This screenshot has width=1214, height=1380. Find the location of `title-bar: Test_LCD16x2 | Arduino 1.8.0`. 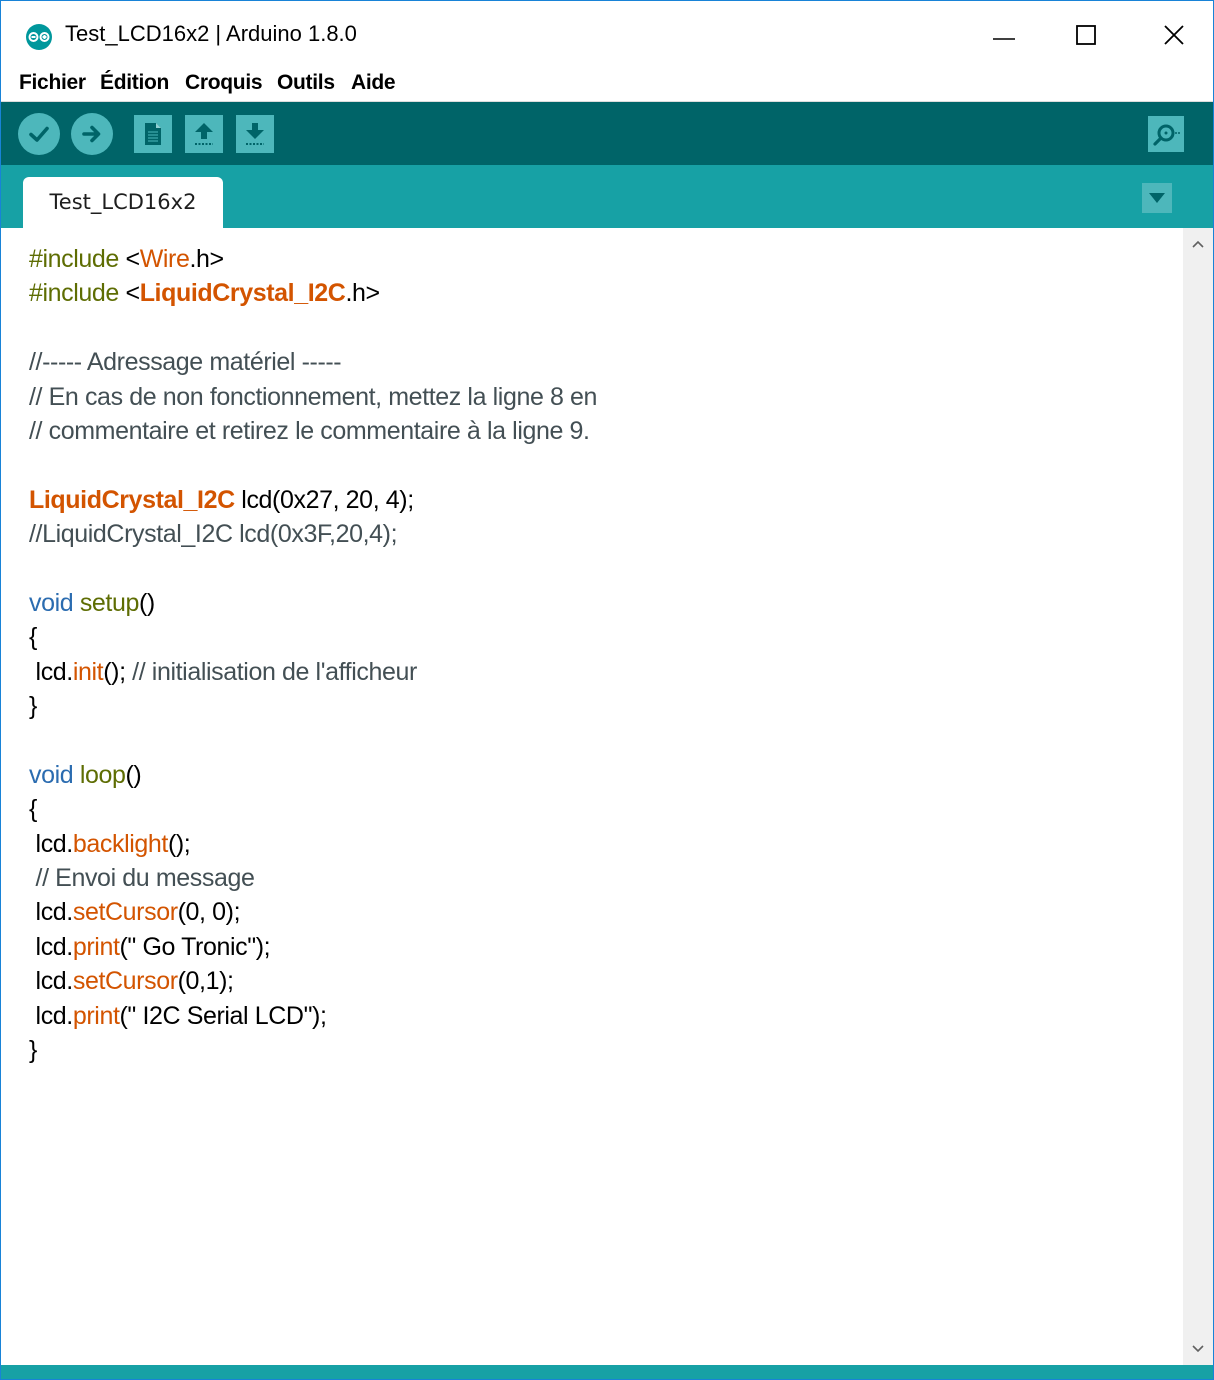

title-bar: Test_LCD16x2 | Arduino 1.8.0 is located at coordinates (607, 35).